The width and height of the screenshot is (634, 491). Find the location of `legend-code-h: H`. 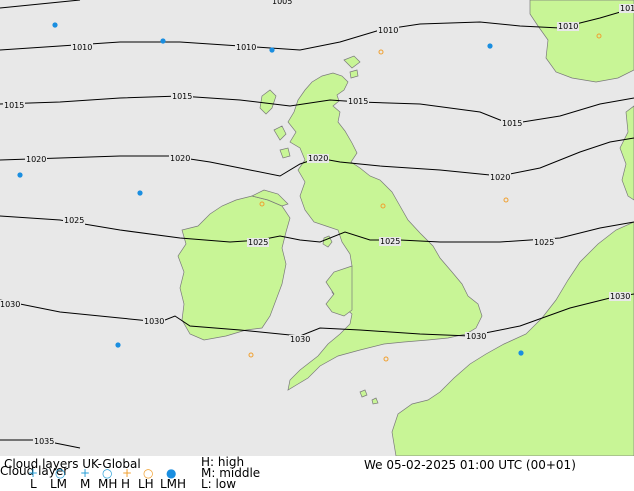

legend-code-h: H is located at coordinates (126, 484).